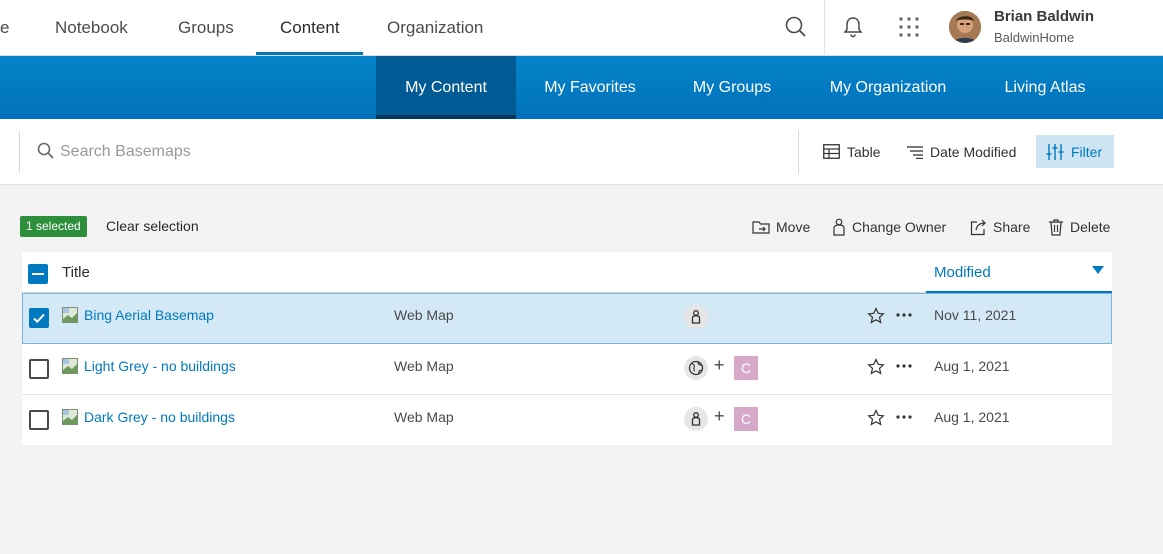  What do you see at coordinates (909, 27) in the screenshot?
I see `apps-grid-icon` at bounding box center [909, 27].